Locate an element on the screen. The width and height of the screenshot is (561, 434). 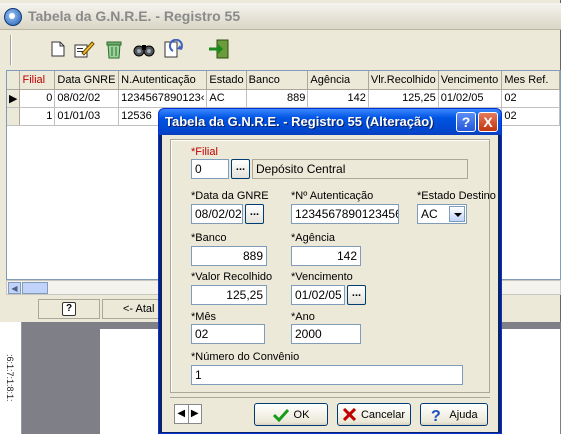
table-cell: 08/02/02 is located at coordinates (87, 98).